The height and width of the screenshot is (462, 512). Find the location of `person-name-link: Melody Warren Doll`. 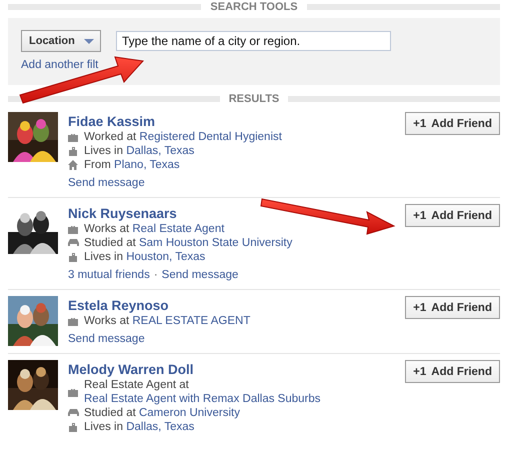

person-name-link: Melody Warren Doll is located at coordinates (131, 369).